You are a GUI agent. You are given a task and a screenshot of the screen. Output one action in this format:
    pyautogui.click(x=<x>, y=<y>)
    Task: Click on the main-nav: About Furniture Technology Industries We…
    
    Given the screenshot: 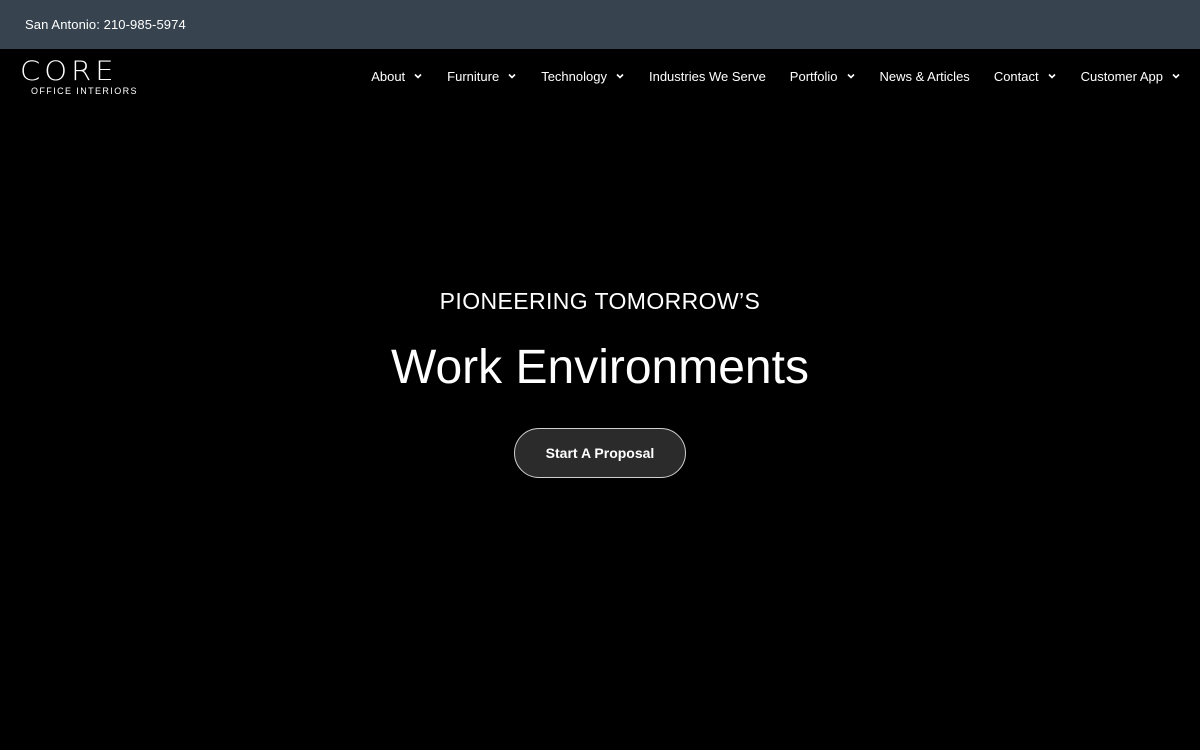 What is the action you would take?
    pyautogui.click(x=776, y=76)
    